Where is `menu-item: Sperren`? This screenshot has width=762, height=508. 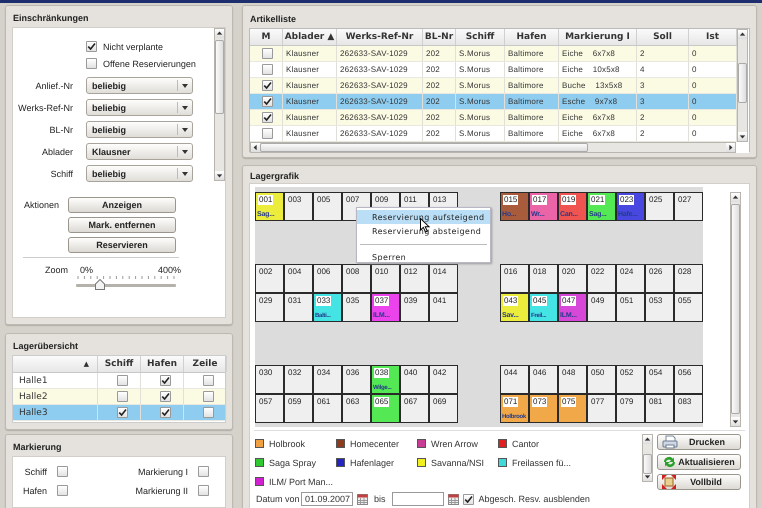
menu-item: Sperren is located at coordinates (423, 257).